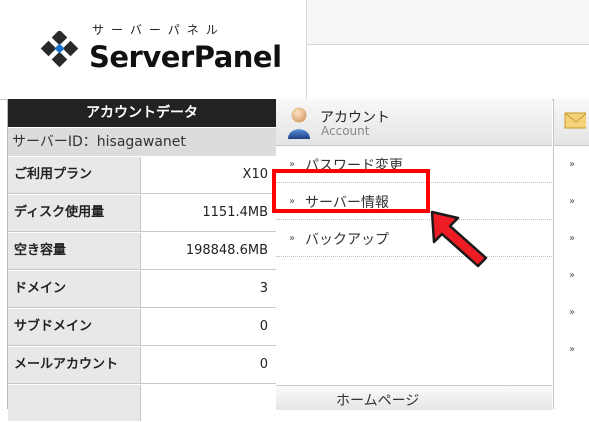 The width and height of the screenshot is (589, 422). Describe the element at coordinates (414, 238) in the screenshot. I see `menu-item-backup: » バックアップ` at that location.